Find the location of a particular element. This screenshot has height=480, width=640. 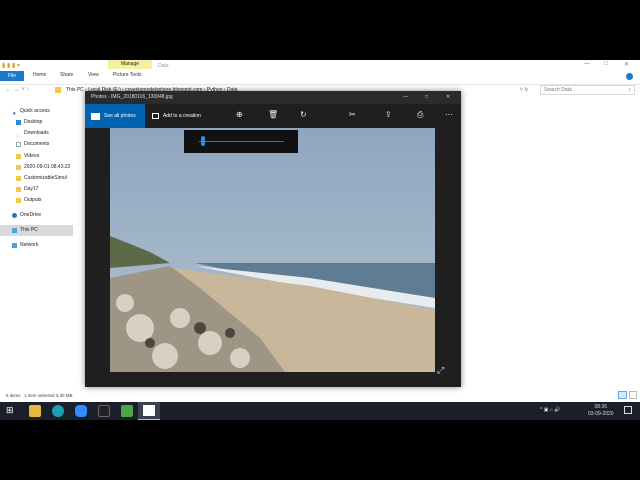

print-icon: ⎙ is located at coordinates (420, 115).